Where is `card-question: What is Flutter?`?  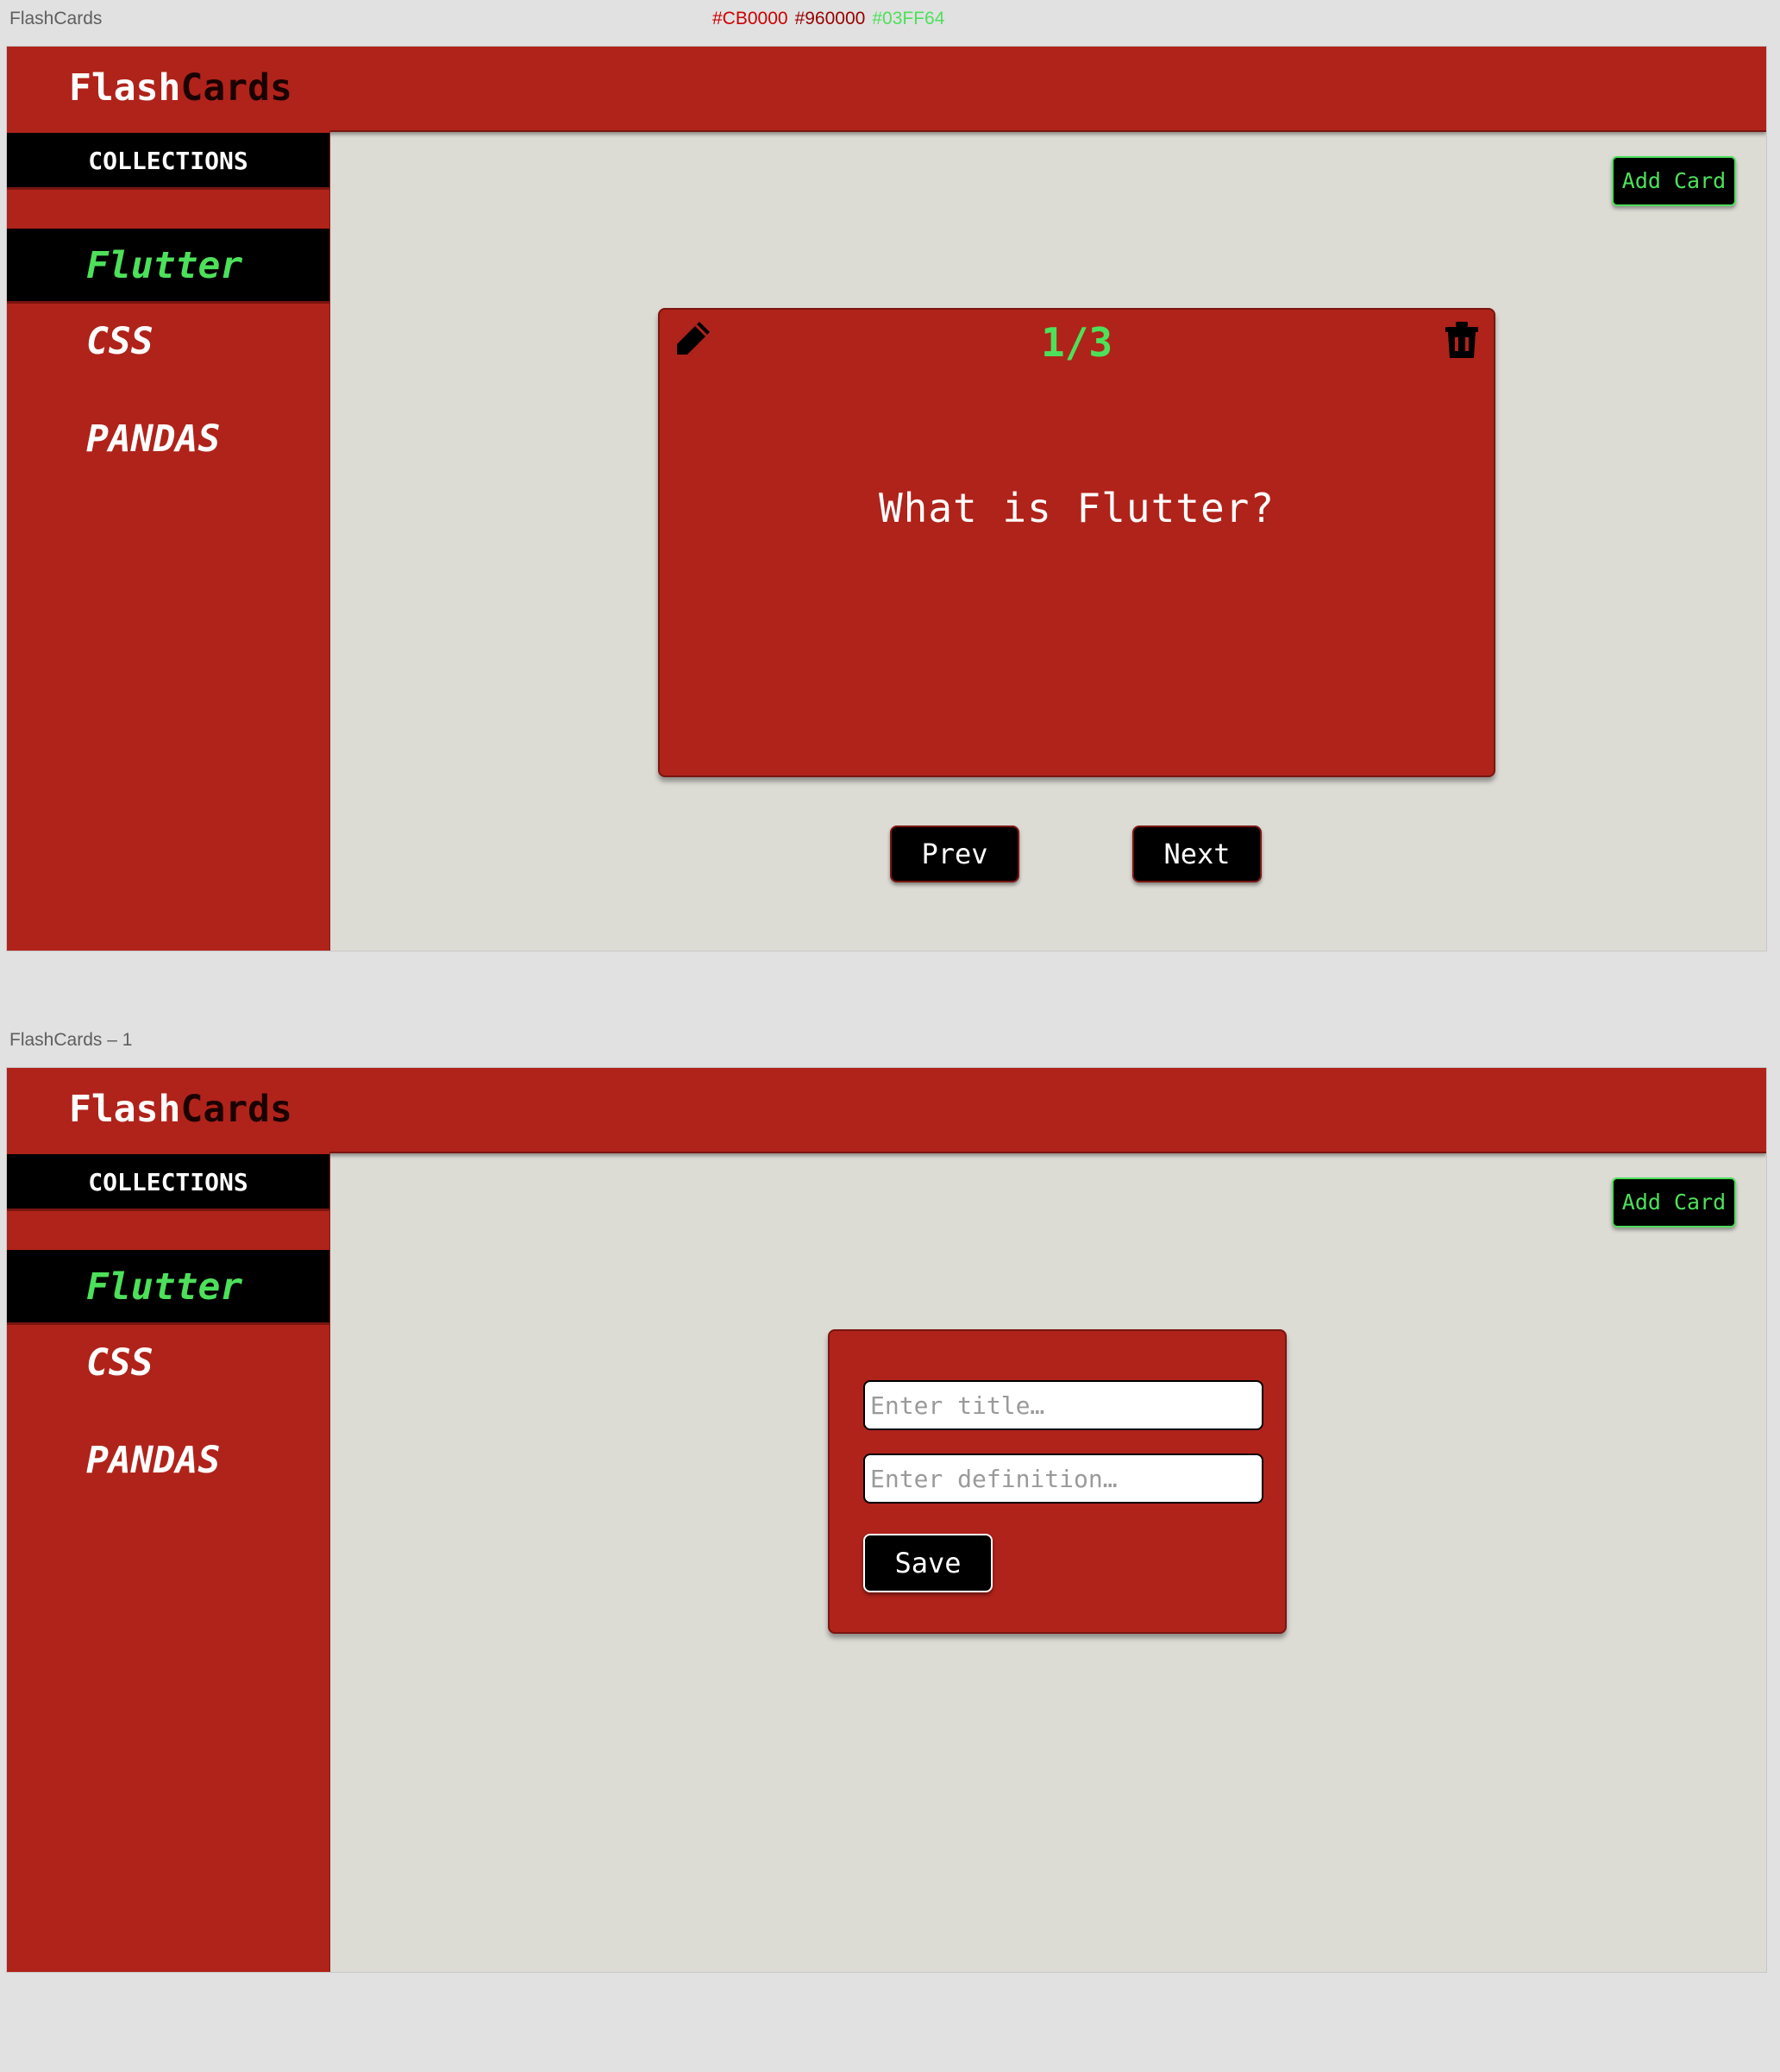 card-question: What is Flutter? is located at coordinates (1076, 508).